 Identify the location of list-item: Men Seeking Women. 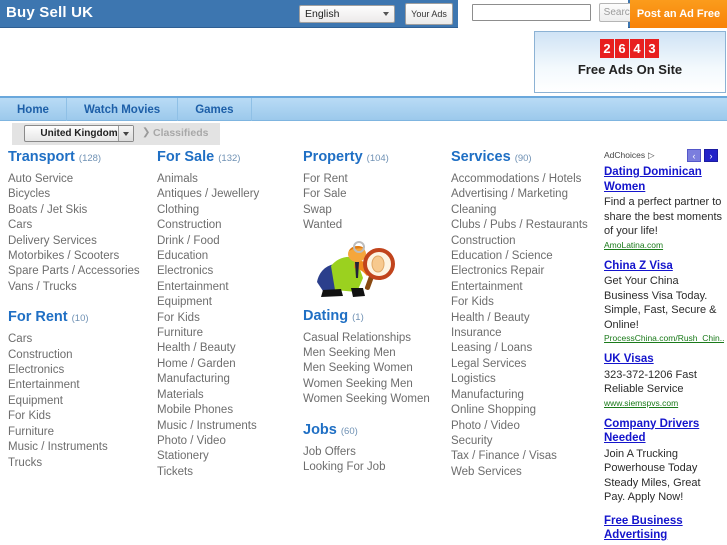
(374, 368).